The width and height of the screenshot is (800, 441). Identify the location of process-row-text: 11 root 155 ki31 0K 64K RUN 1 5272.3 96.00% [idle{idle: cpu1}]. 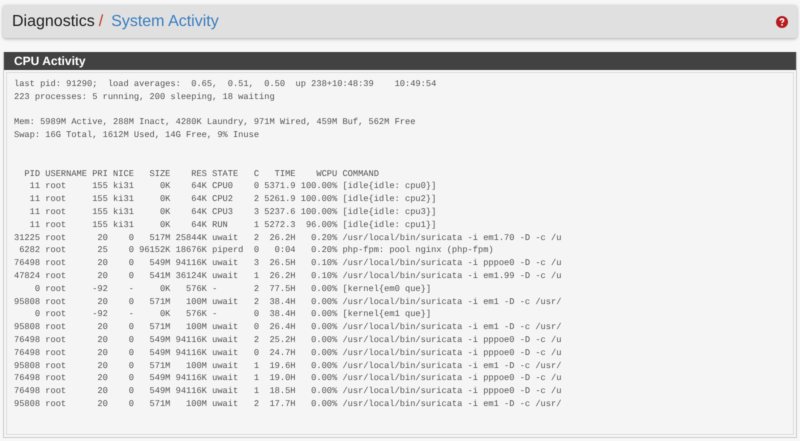
(233, 225).